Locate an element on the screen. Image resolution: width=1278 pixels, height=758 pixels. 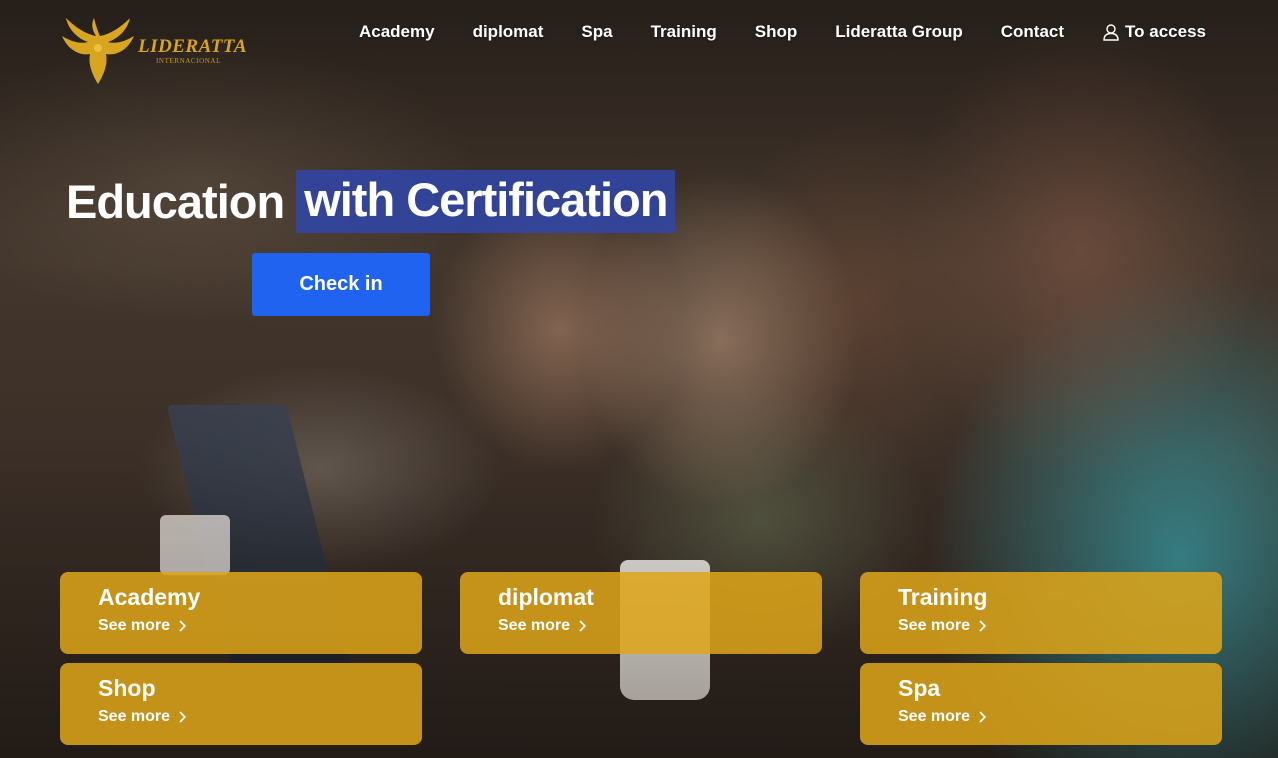
hero-title-highlight: with Certification is located at coordinates (486, 201).